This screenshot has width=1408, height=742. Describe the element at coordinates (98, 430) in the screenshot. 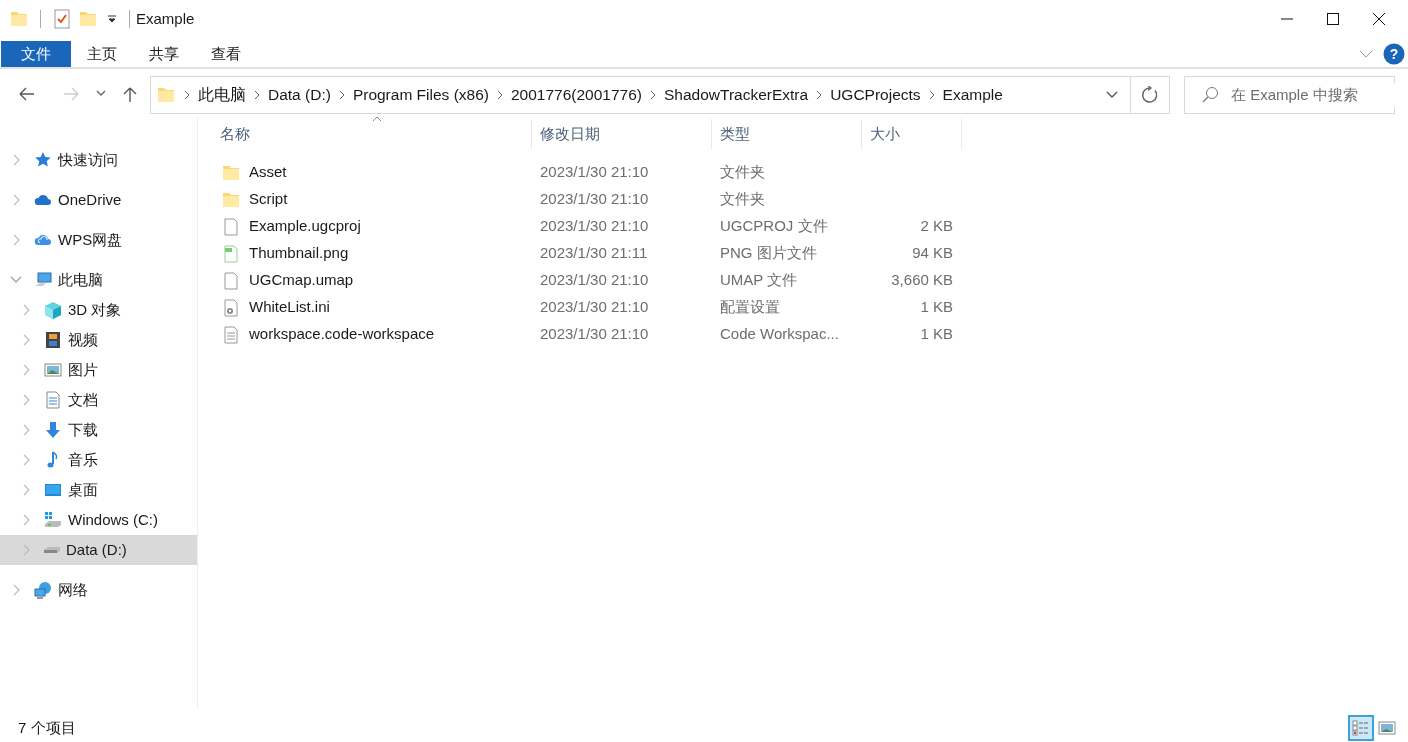

I see `tree-item: 下载` at that location.